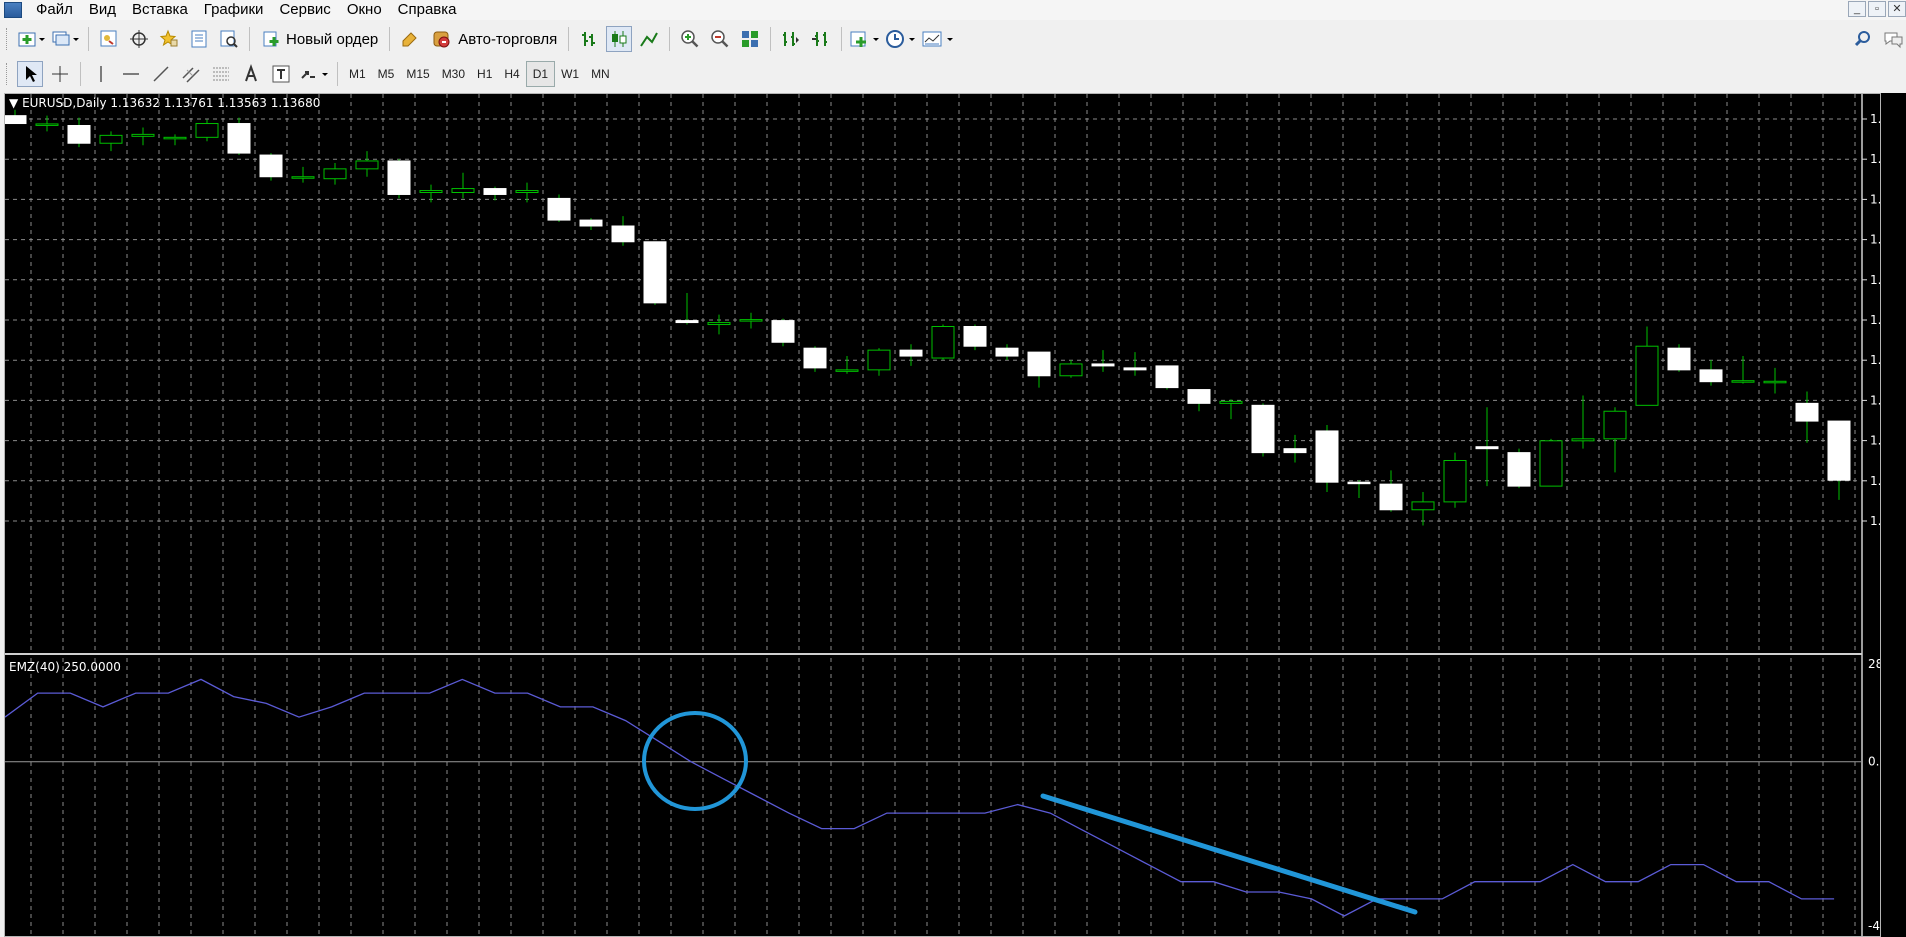  I want to click on menu-charts: Графики, so click(234, 10).